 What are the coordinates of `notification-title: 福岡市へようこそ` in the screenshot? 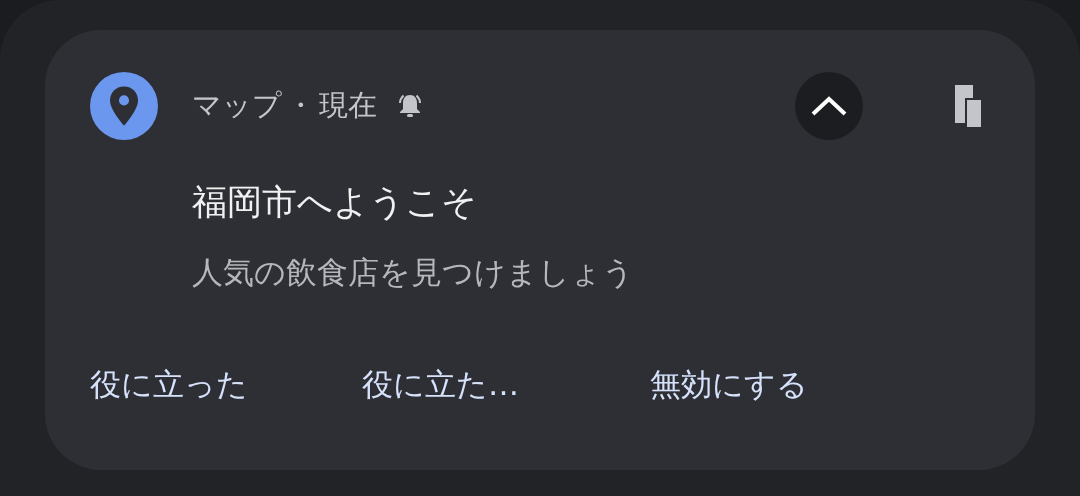 It's located at (335, 202).